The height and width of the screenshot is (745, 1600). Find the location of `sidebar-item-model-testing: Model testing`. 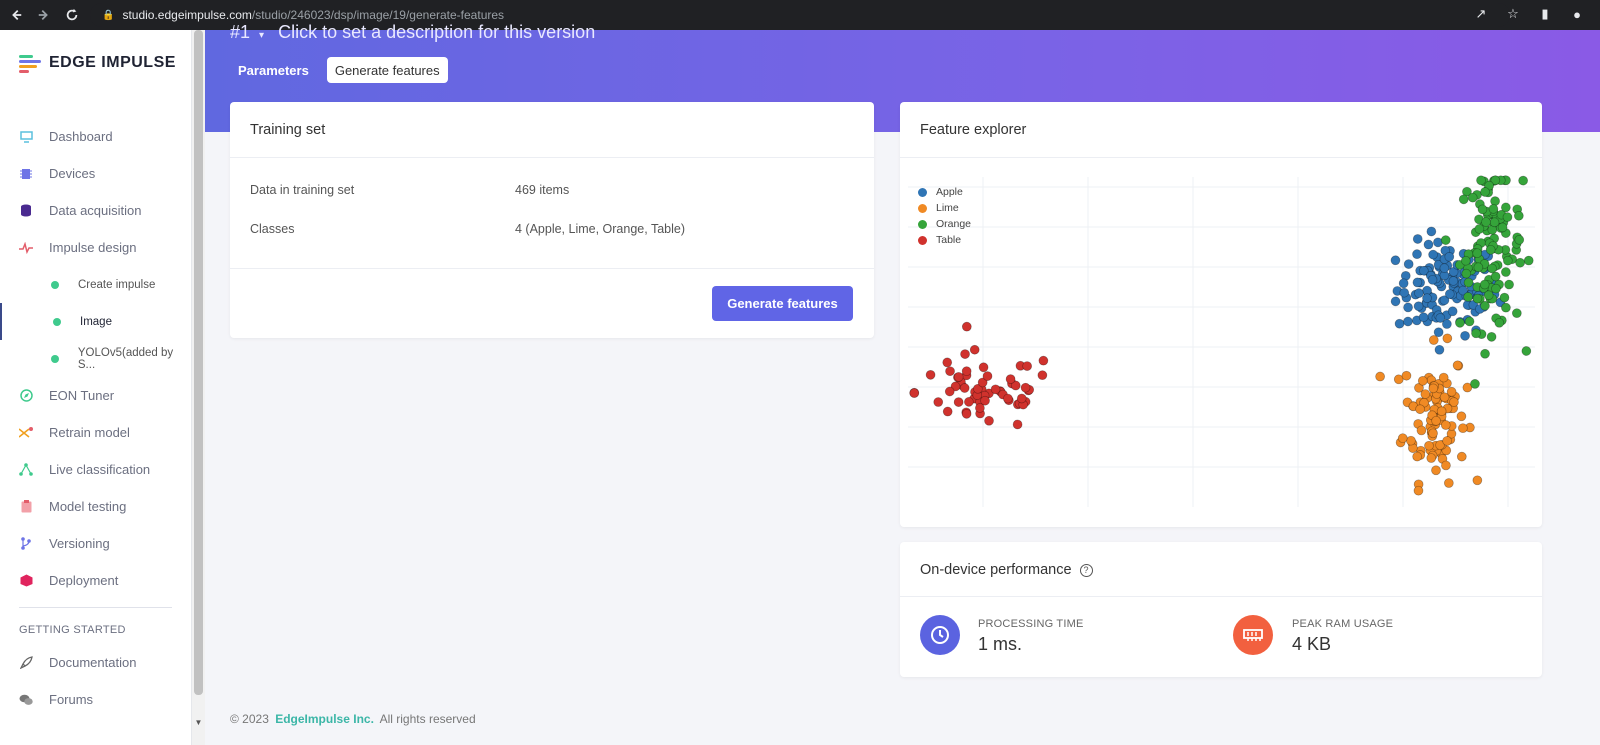

sidebar-item-model-testing: Model testing is located at coordinates (96, 506).